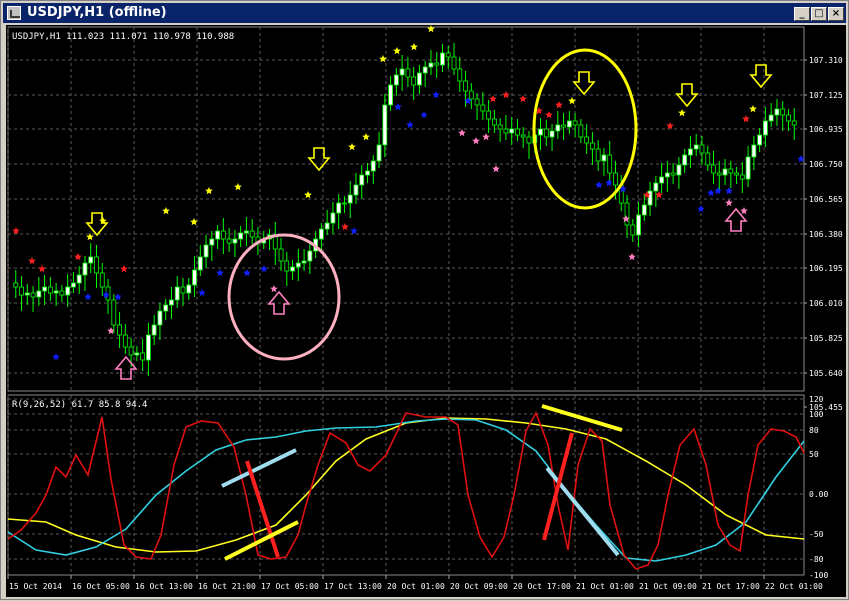 The width and height of the screenshot is (849, 601). What do you see at coordinates (259, 468) in the screenshot?
I see `trend-stroke-light-blue` at bounding box center [259, 468].